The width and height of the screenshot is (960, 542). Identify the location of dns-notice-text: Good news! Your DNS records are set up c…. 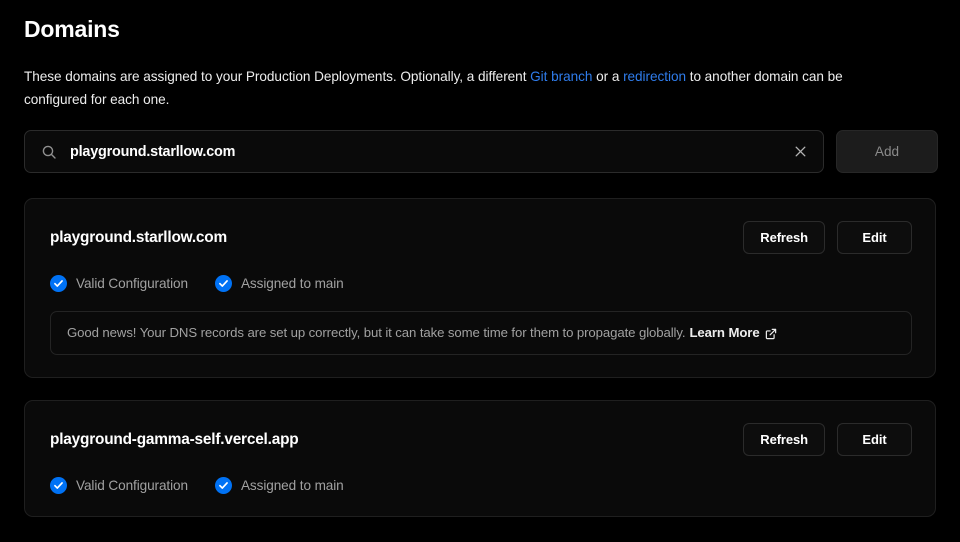
(376, 332).